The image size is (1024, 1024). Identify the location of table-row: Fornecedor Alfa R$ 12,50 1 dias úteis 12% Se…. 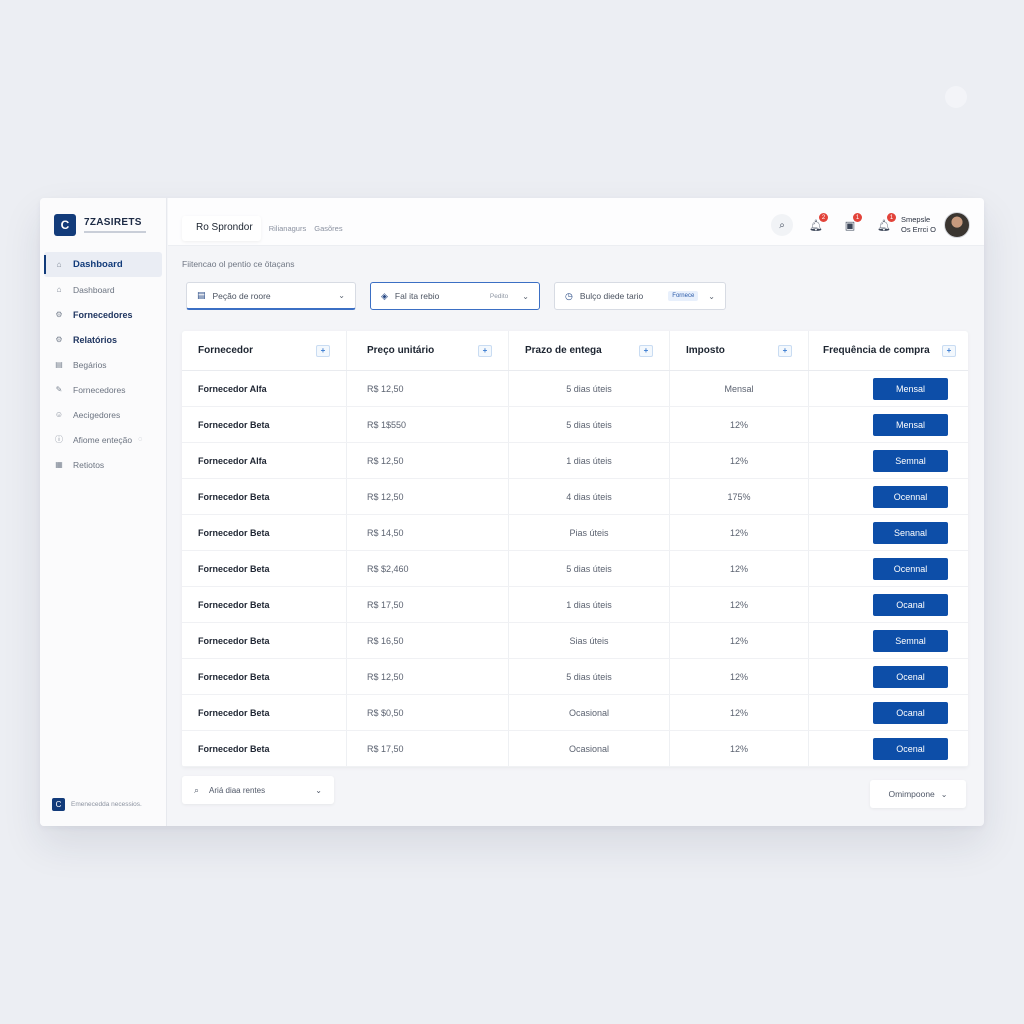
(575, 461).